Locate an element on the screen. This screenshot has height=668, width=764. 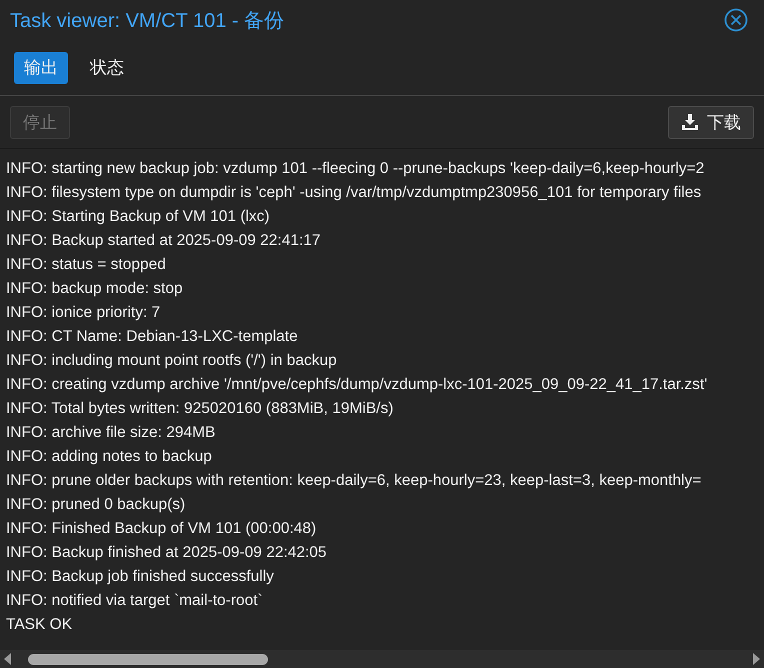
log-line: INFO: Backup job finished successfully is located at coordinates (140, 577).